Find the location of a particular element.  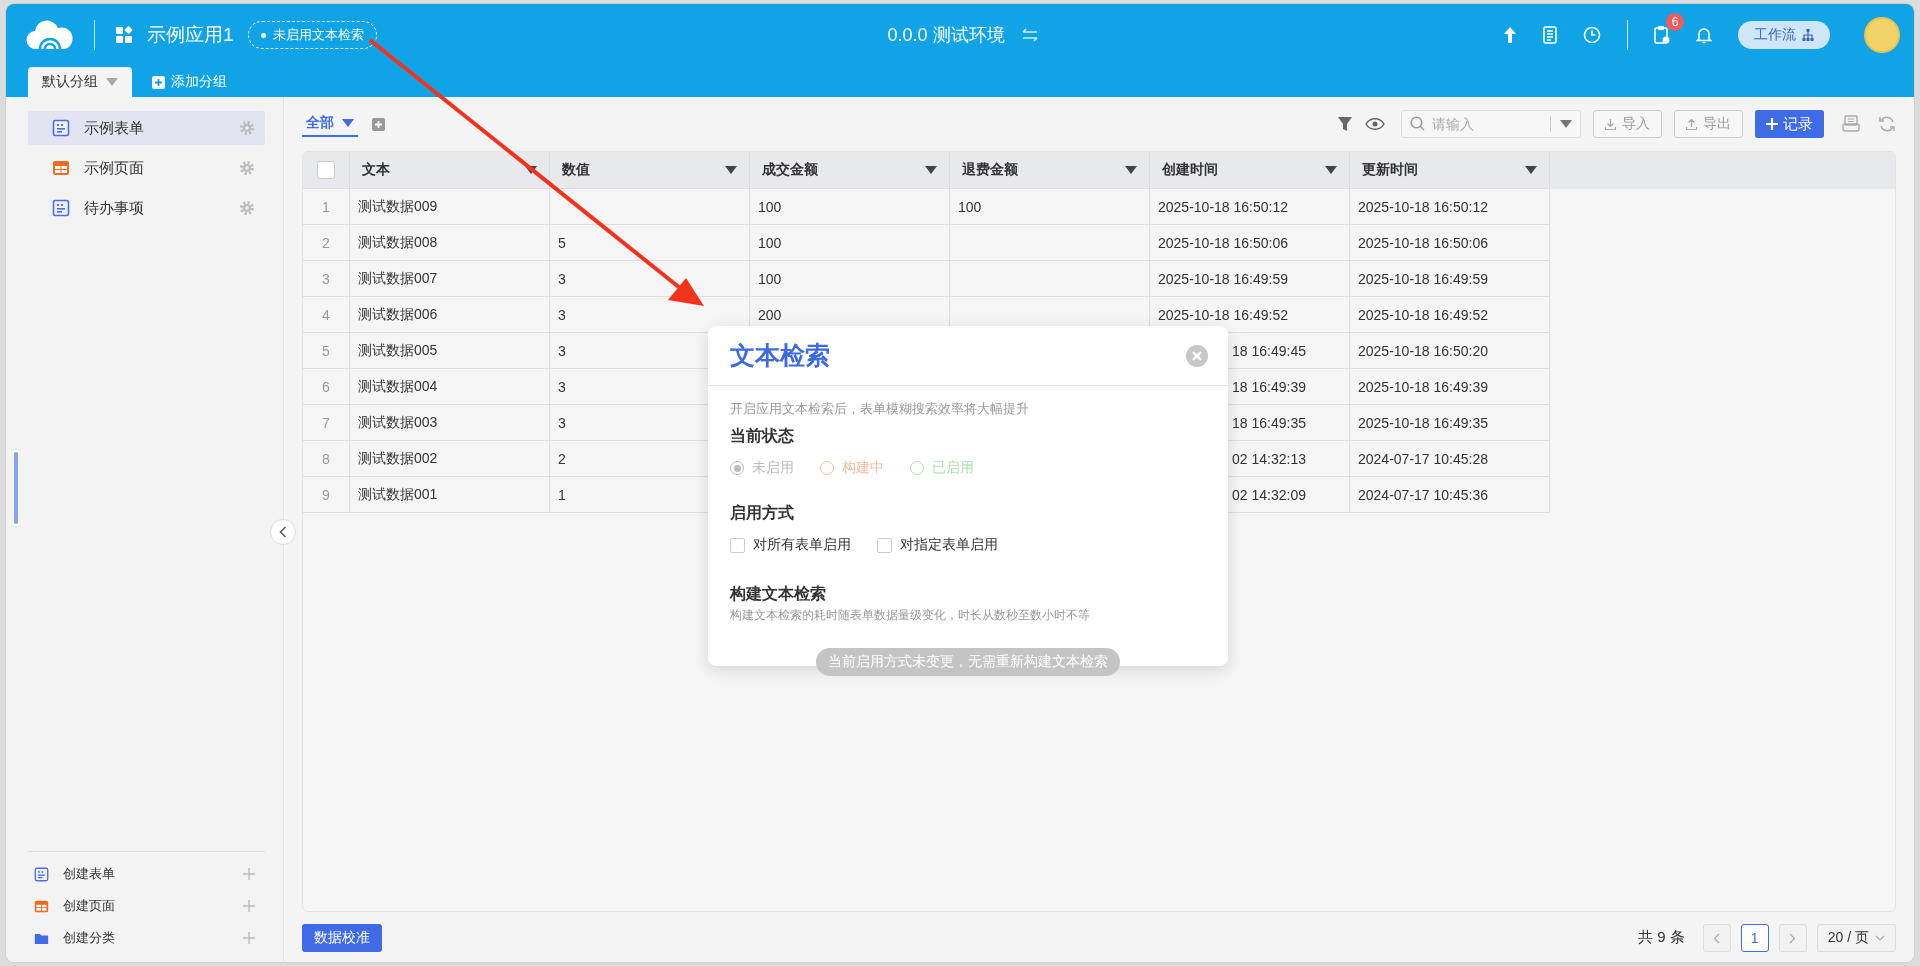

collapse-sidebar-button is located at coordinates (283, 532).